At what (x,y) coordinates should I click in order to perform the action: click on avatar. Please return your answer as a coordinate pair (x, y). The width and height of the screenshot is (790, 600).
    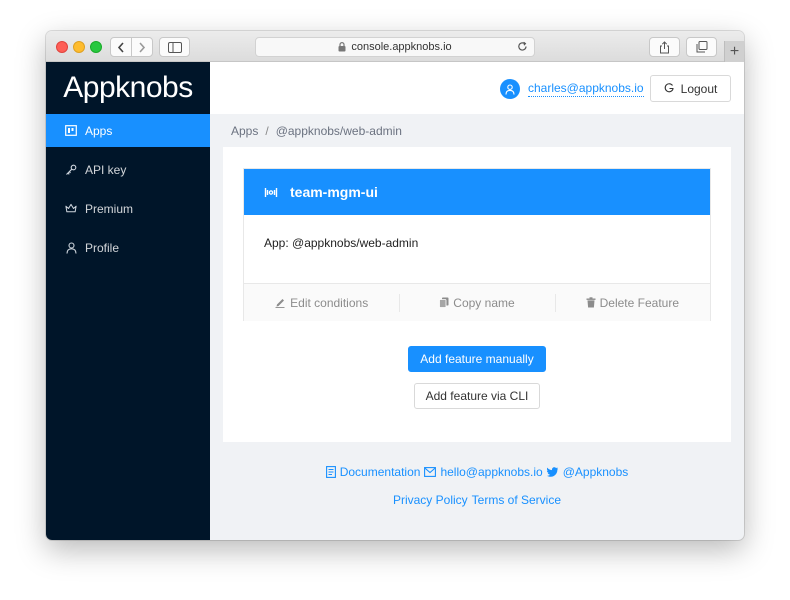
    Looking at the image, I should click on (510, 89).